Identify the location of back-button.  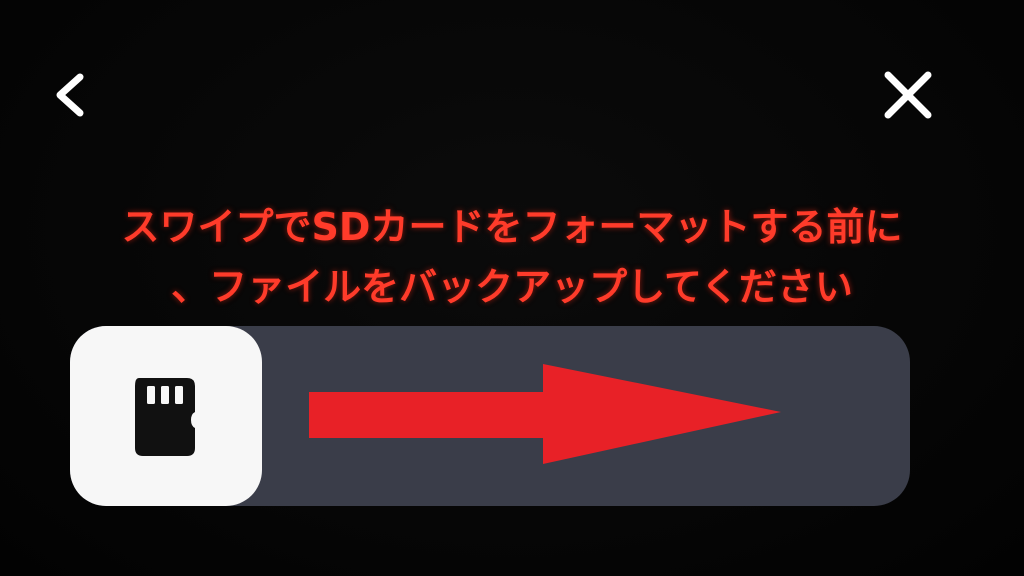
(68, 95).